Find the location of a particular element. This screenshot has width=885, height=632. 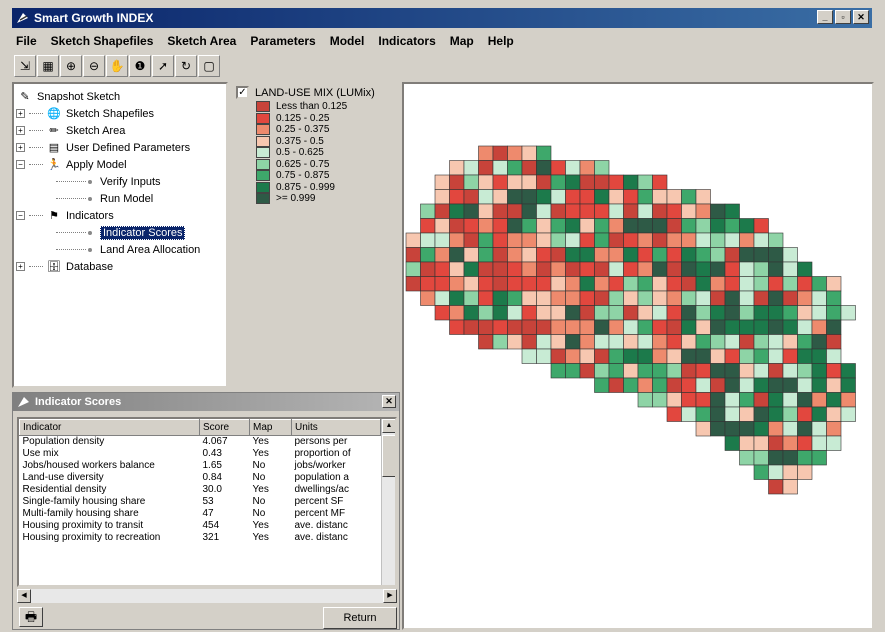

close-button: ✕ is located at coordinates (861, 17).